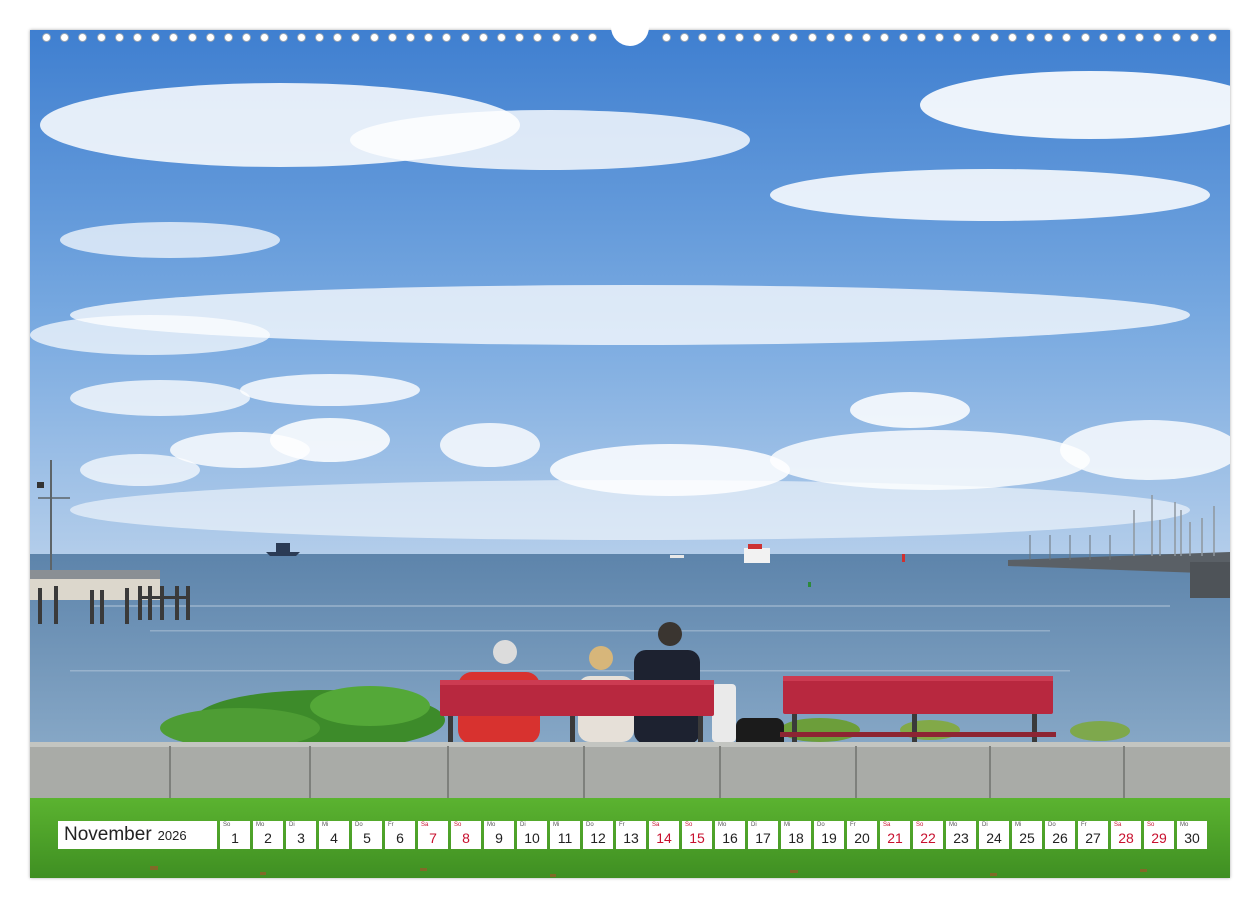 This screenshot has height=908, width=1260. What do you see at coordinates (433, 838) in the screenshot?
I see `day-number: 7` at bounding box center [433, 838].